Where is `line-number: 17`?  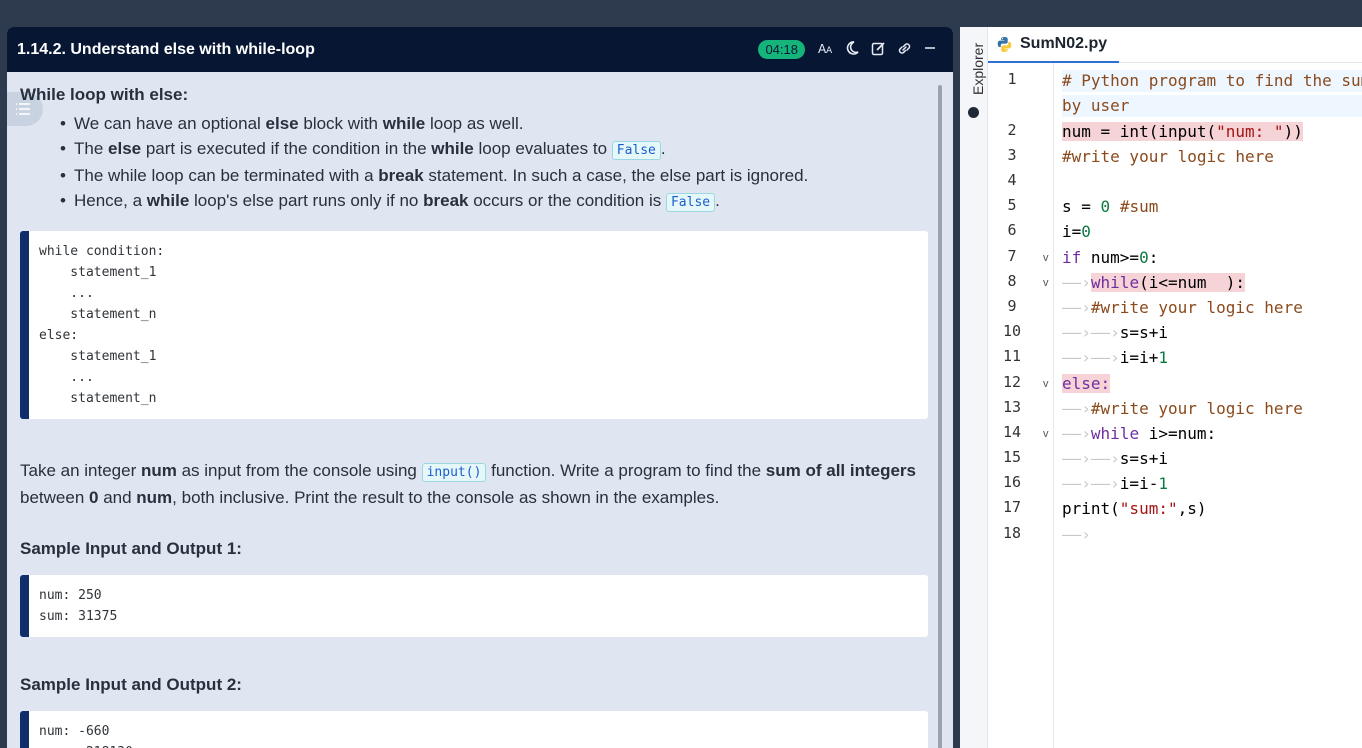
line-number: 17 is located at coordinates (1012, 507).